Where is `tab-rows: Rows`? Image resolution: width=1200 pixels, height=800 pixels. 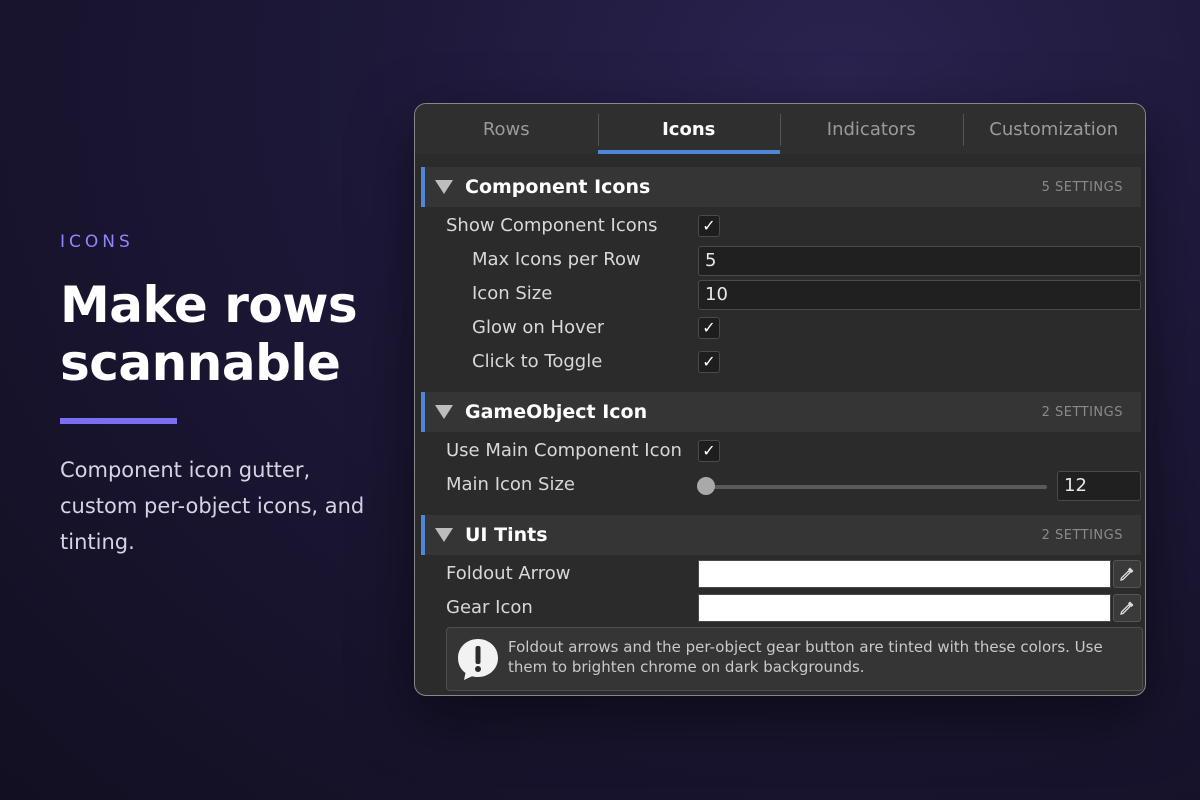
tab-rows: Rows is located at coordinates (506, 129).